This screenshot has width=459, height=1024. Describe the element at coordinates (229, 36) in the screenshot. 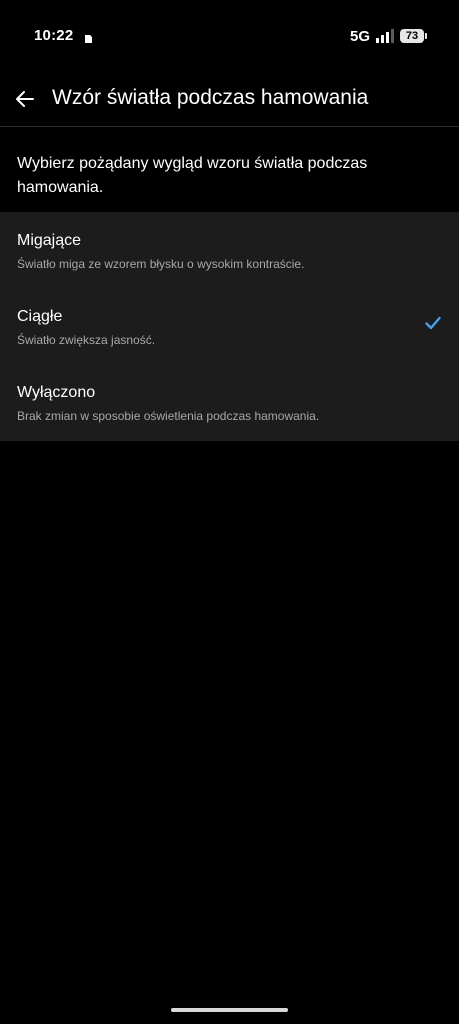

I see `status-bar: 10:22 5G 73` at that location.